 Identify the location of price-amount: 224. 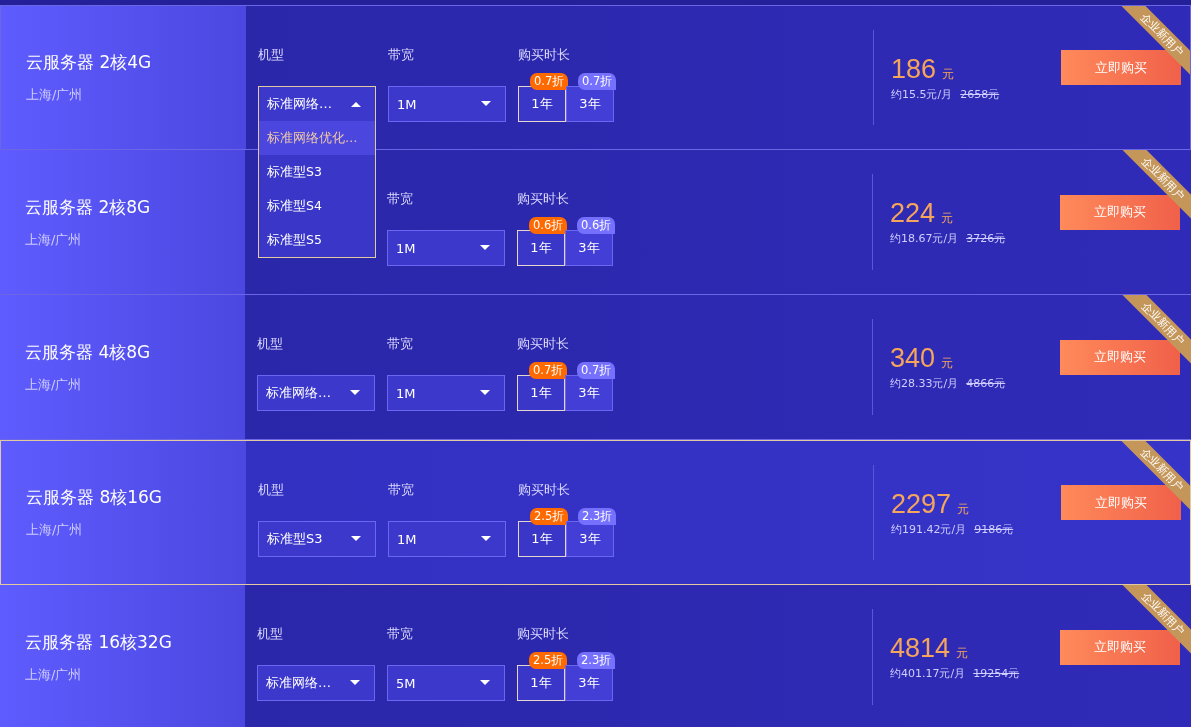
(913, 213).